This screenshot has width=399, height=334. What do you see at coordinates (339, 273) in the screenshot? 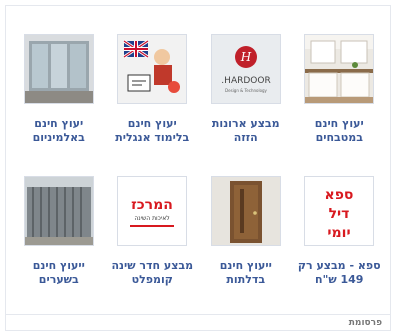
I see `ad-label: ספא - מבצע רק 149 ש"ח` at bounding box center [339, 273].